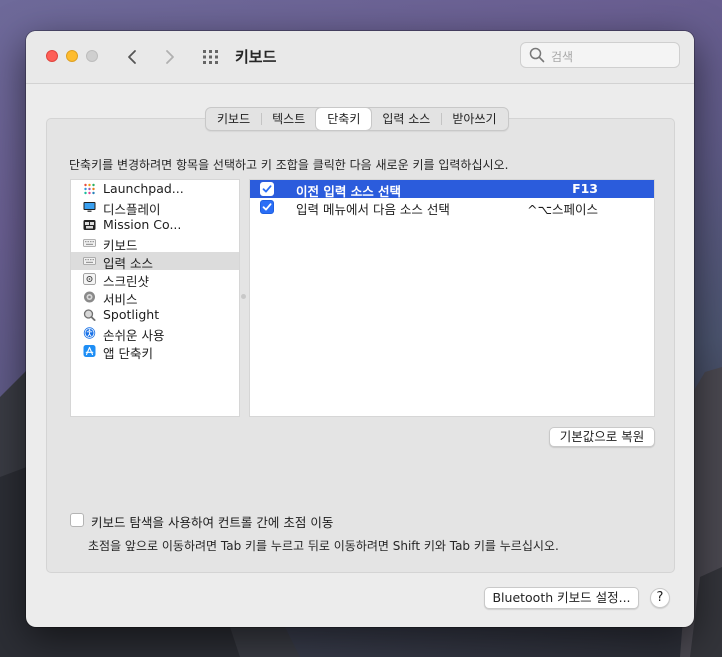 This screenshot has width=722, height=657. What do you see at coordinates (77, 520) in the screenshot?
I see `keyboard-navigation-checkbox` at bounding box center [77, 520].